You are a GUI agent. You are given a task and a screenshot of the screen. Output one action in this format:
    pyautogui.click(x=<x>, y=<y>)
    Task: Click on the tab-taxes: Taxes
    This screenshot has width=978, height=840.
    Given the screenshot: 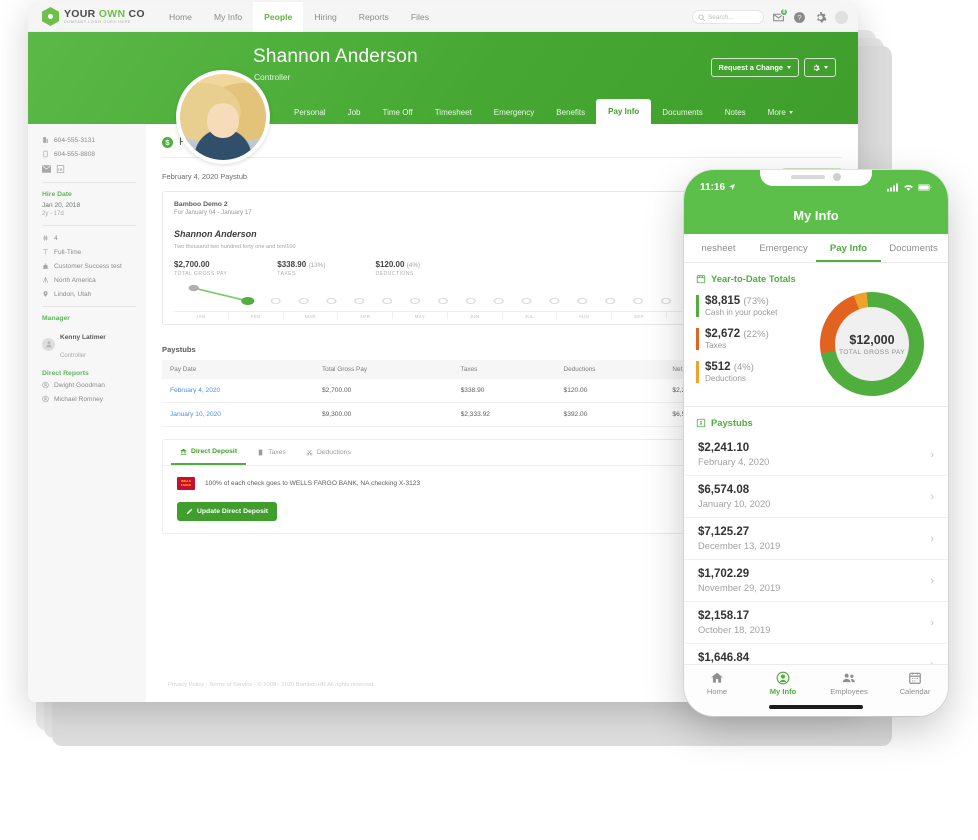 What is the action you would take?
    pyautogui.click(x=271, y=452)
    